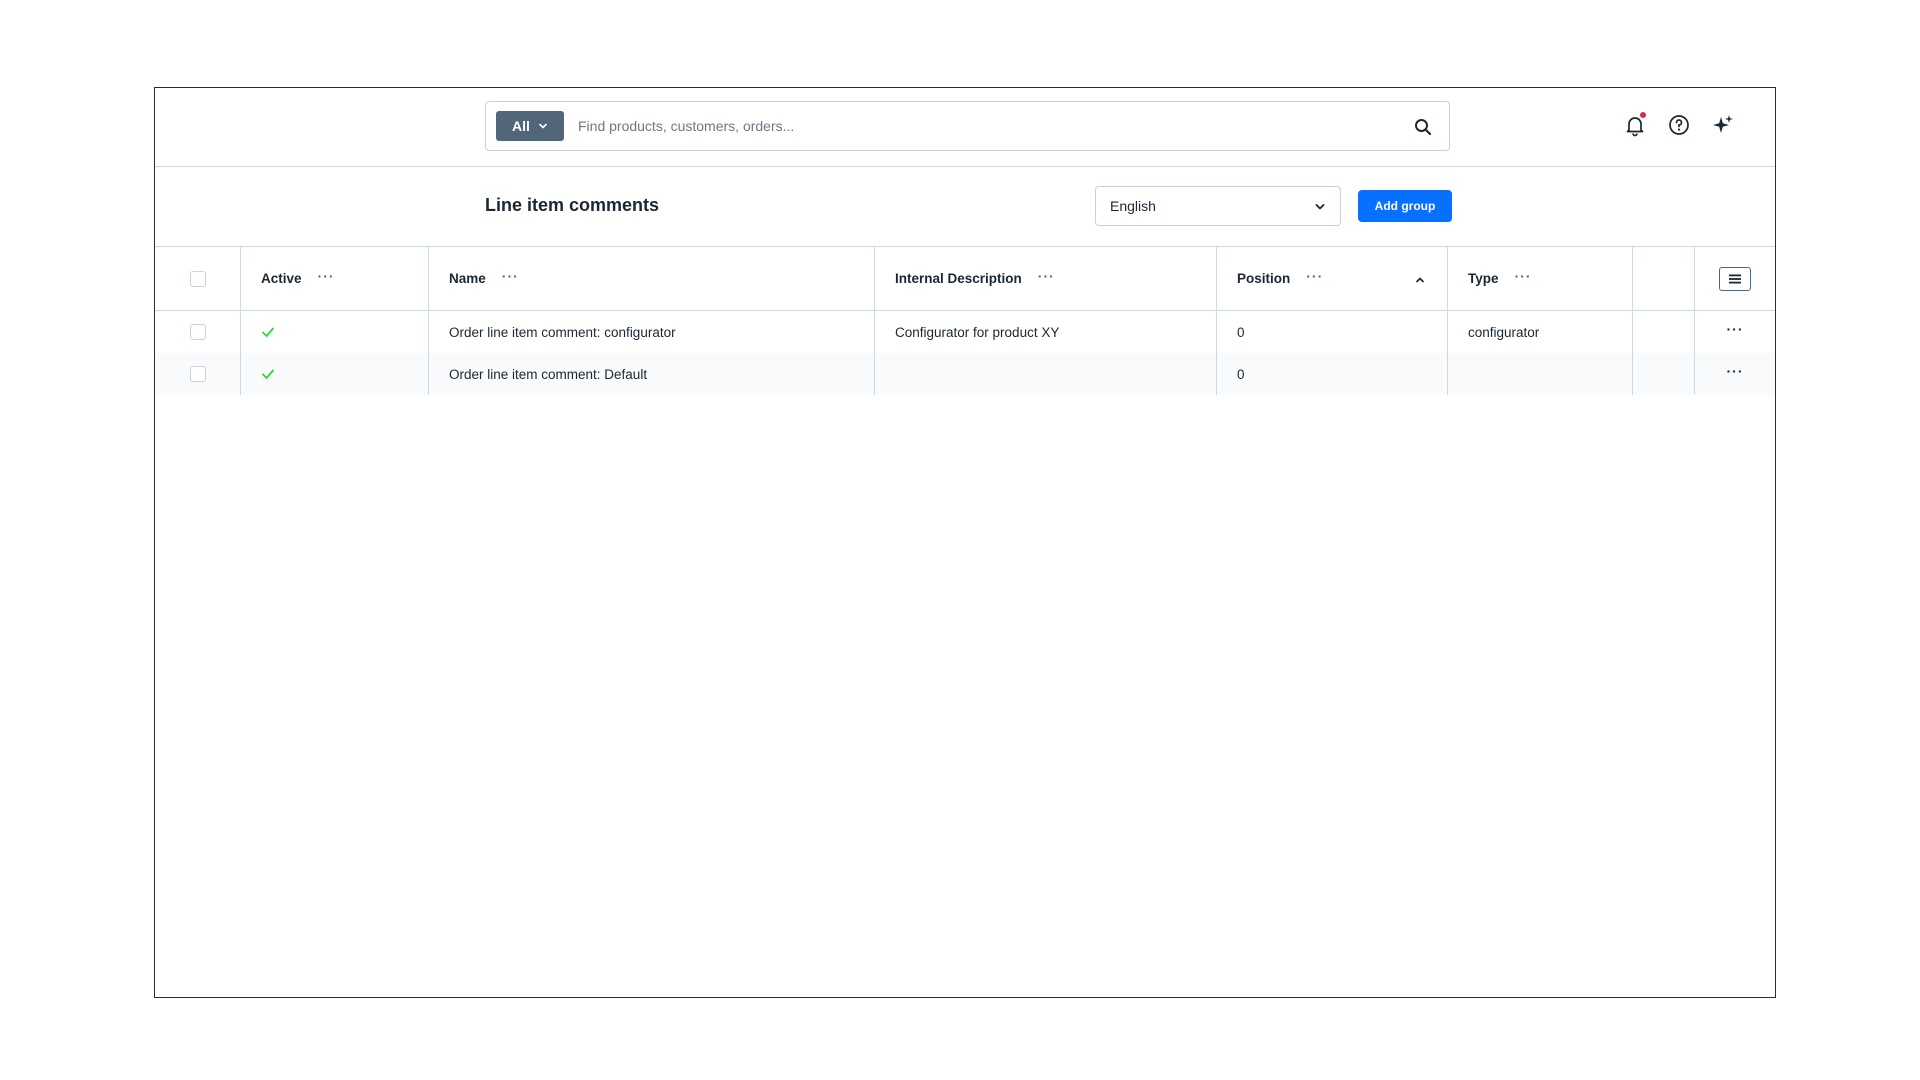 The image size is (1920, 1080). I want to click on sort-ascending-icon, so click(1420, 280).